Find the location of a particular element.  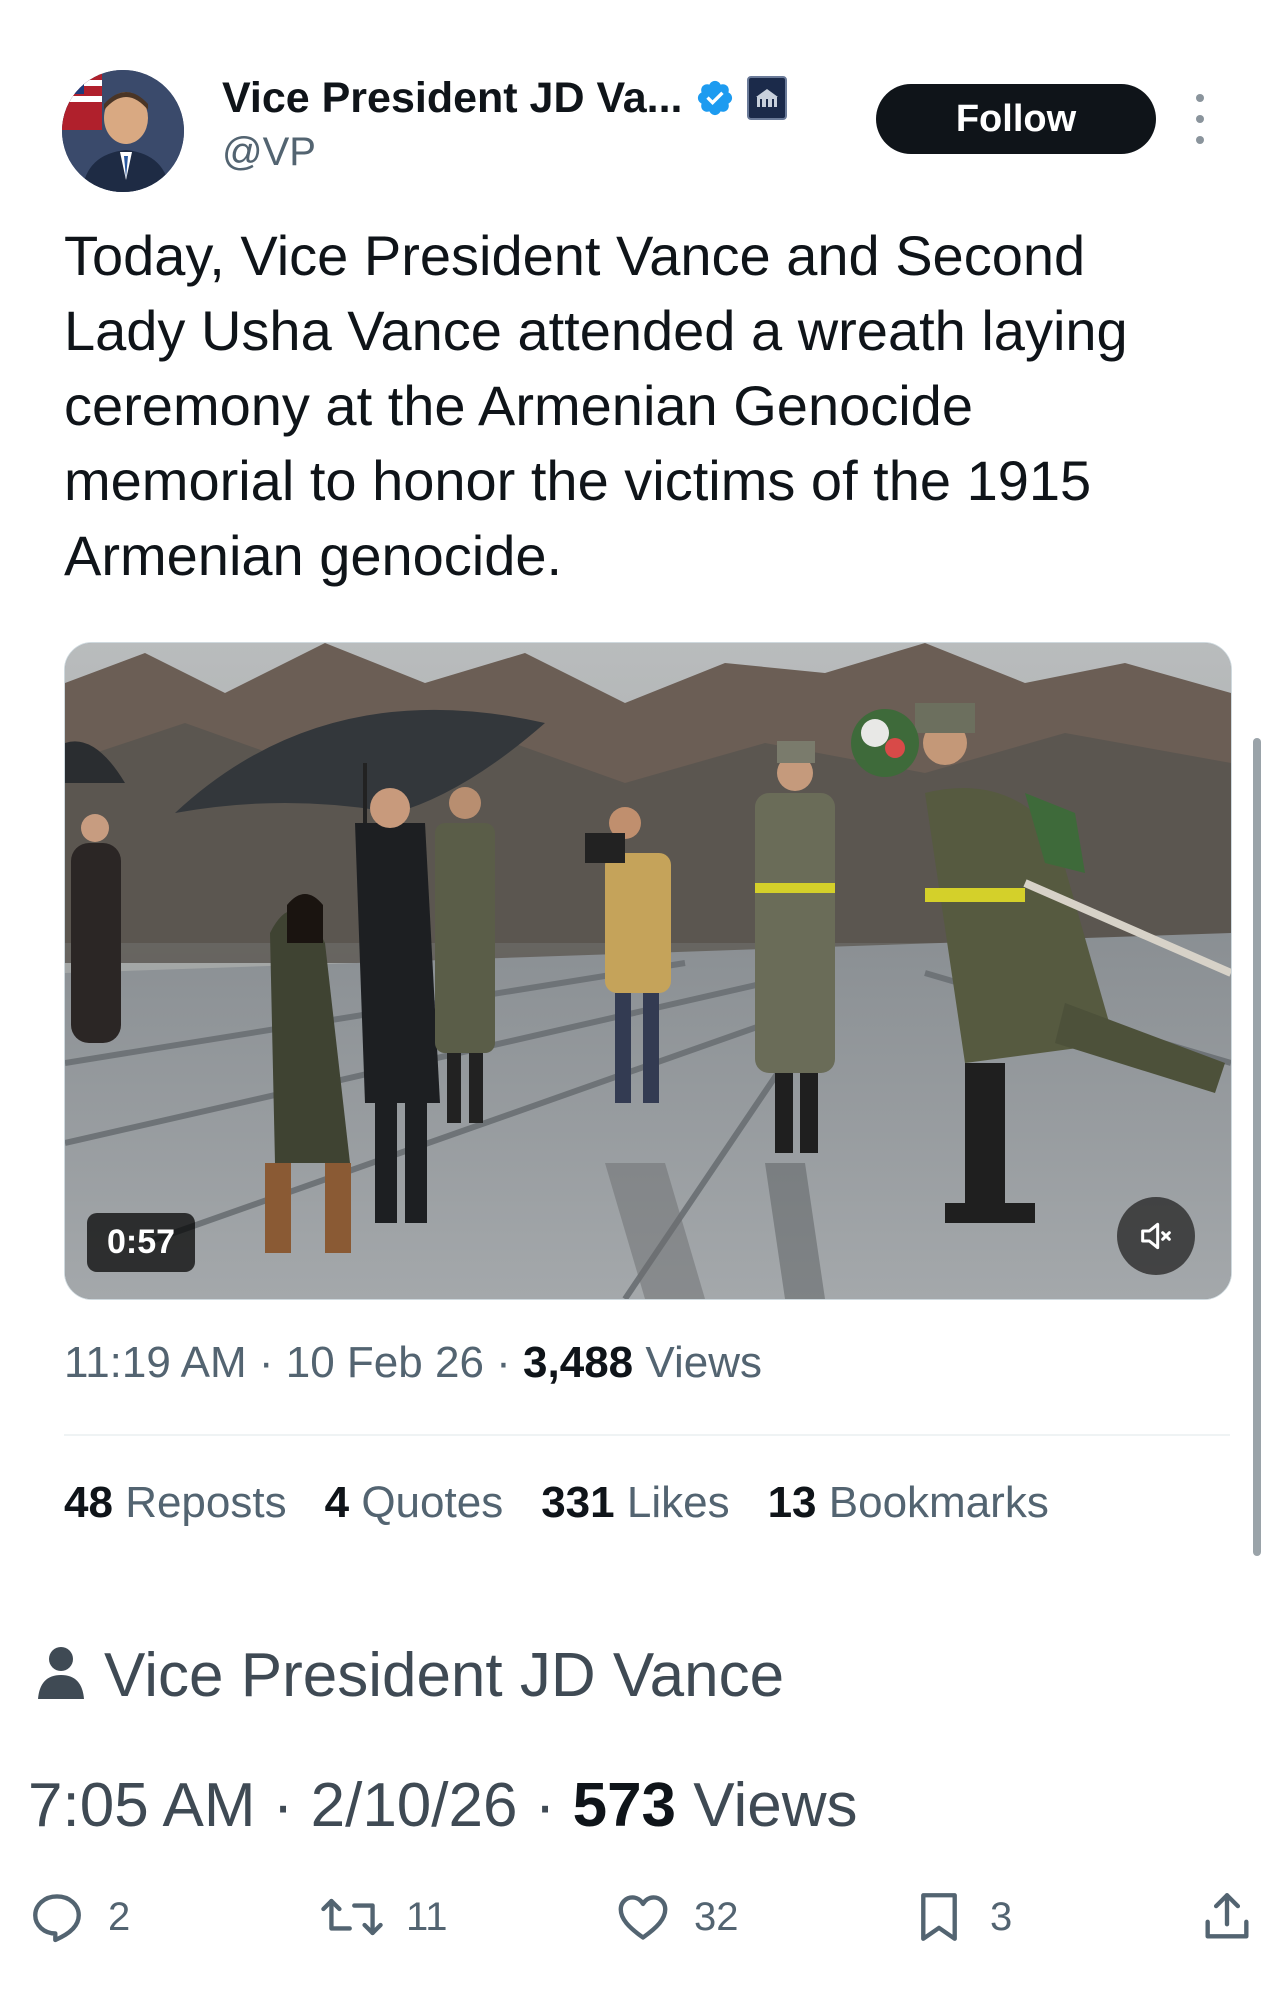

white-house-badge-icon is located at coordinates (766, 98).